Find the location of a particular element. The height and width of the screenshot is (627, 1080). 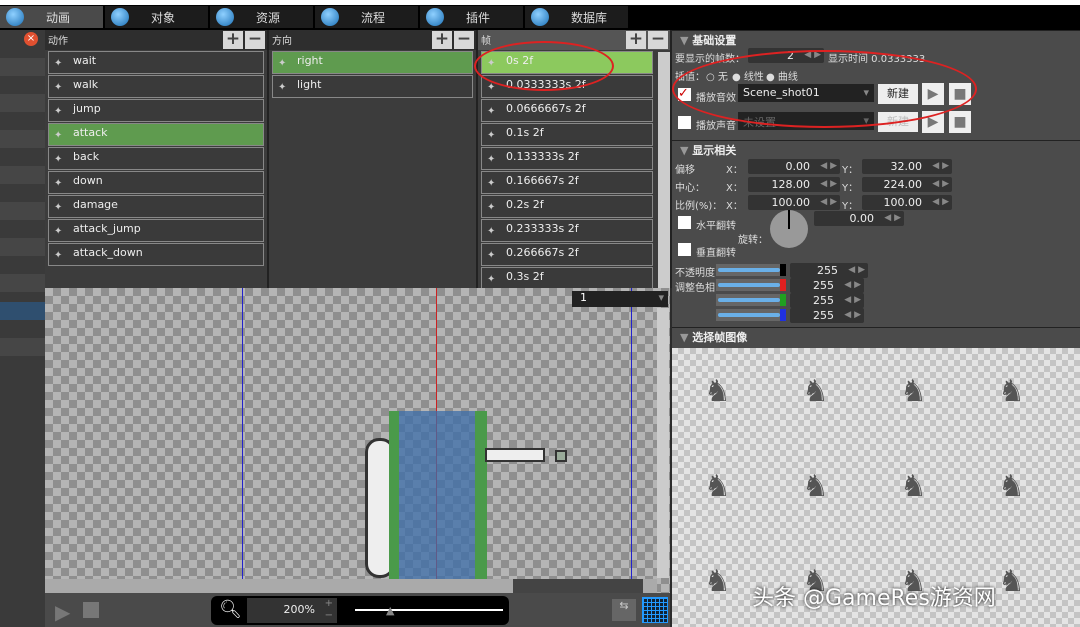

blue-slider is located at coordinates (751, 315).